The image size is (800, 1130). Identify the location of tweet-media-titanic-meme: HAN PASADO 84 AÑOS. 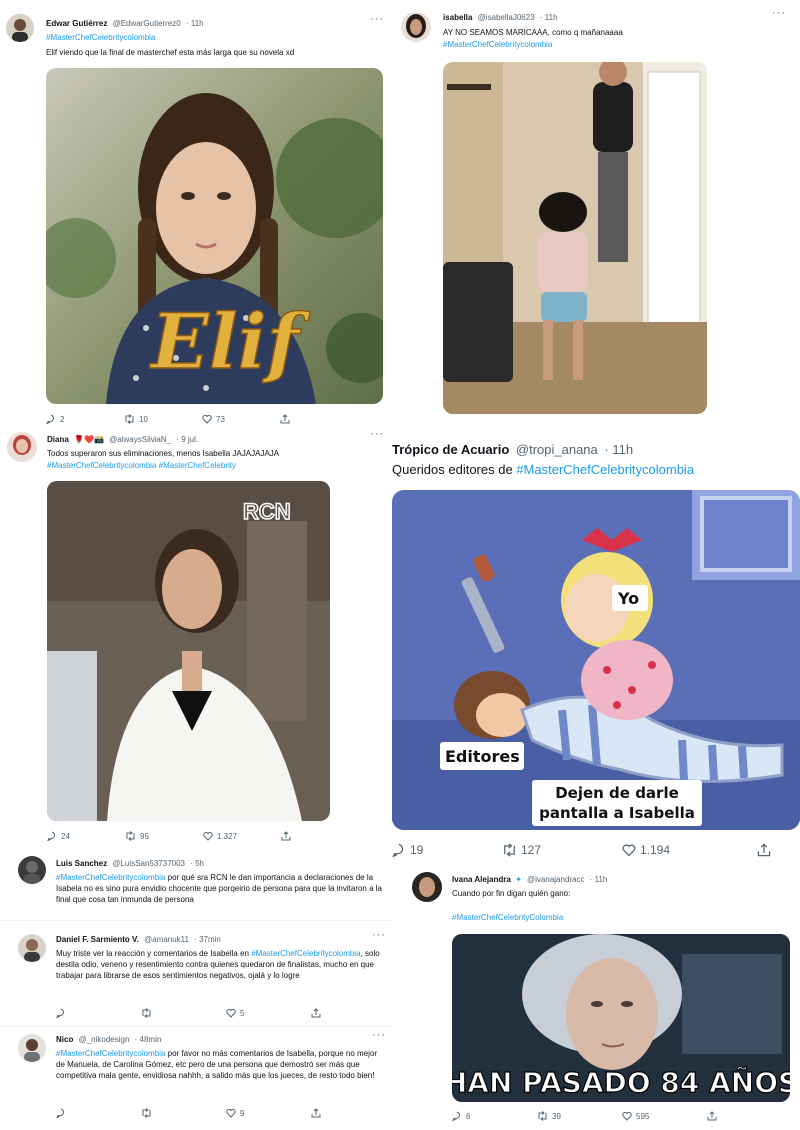
(621, 1018).